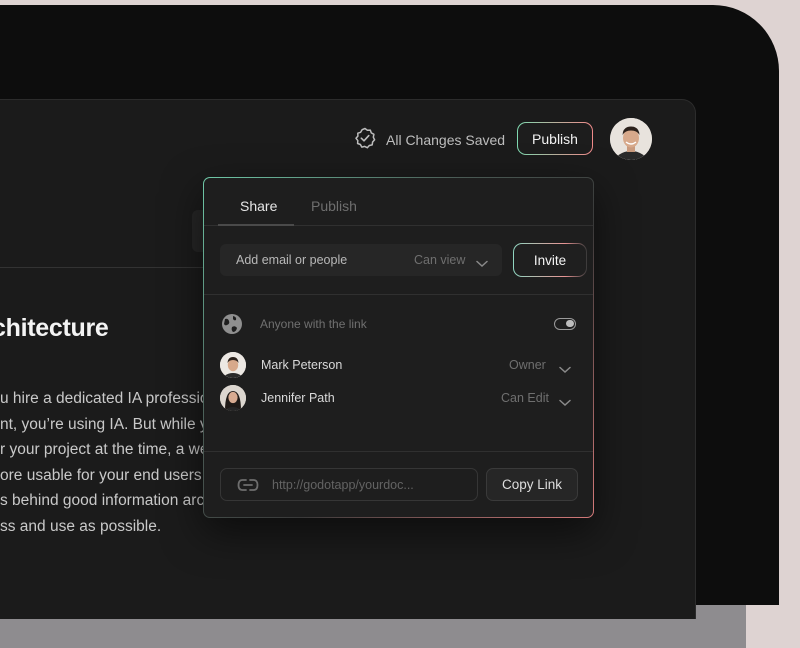 Image resolution: width=800 pixels, height=648 pixels. I want to click on tab-publish: Publish, so click(334, 206).